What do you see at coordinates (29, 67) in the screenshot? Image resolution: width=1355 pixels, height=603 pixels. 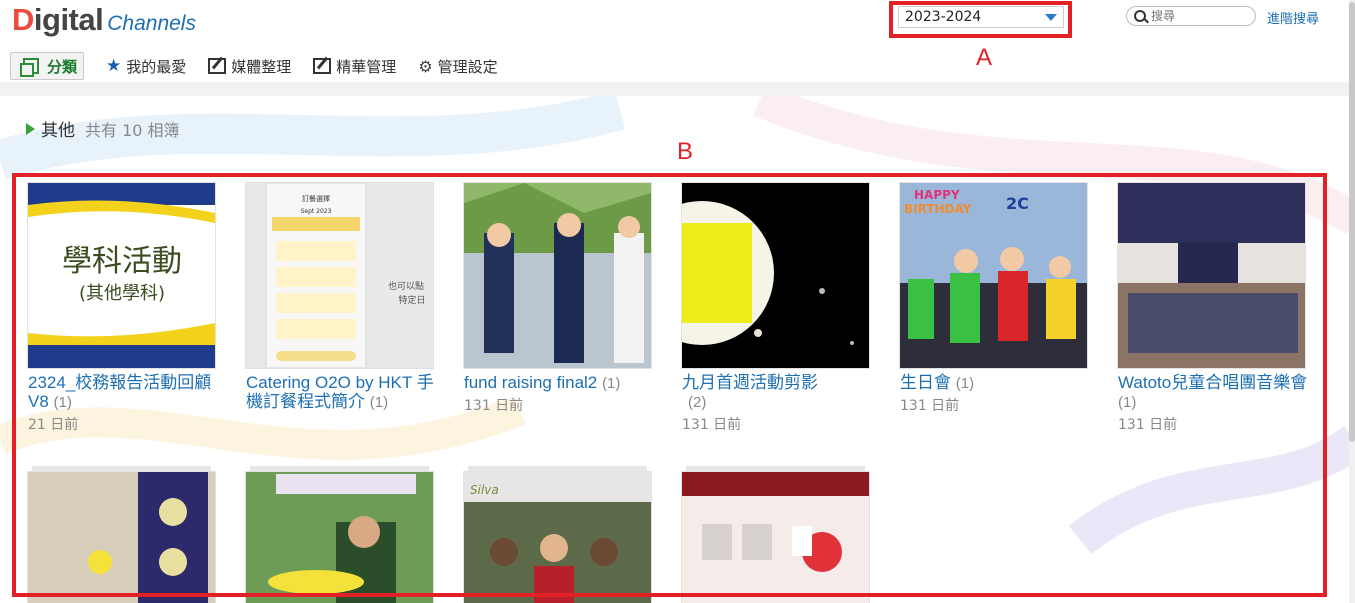 I see `album-icon` at bounding box center [29, 67].